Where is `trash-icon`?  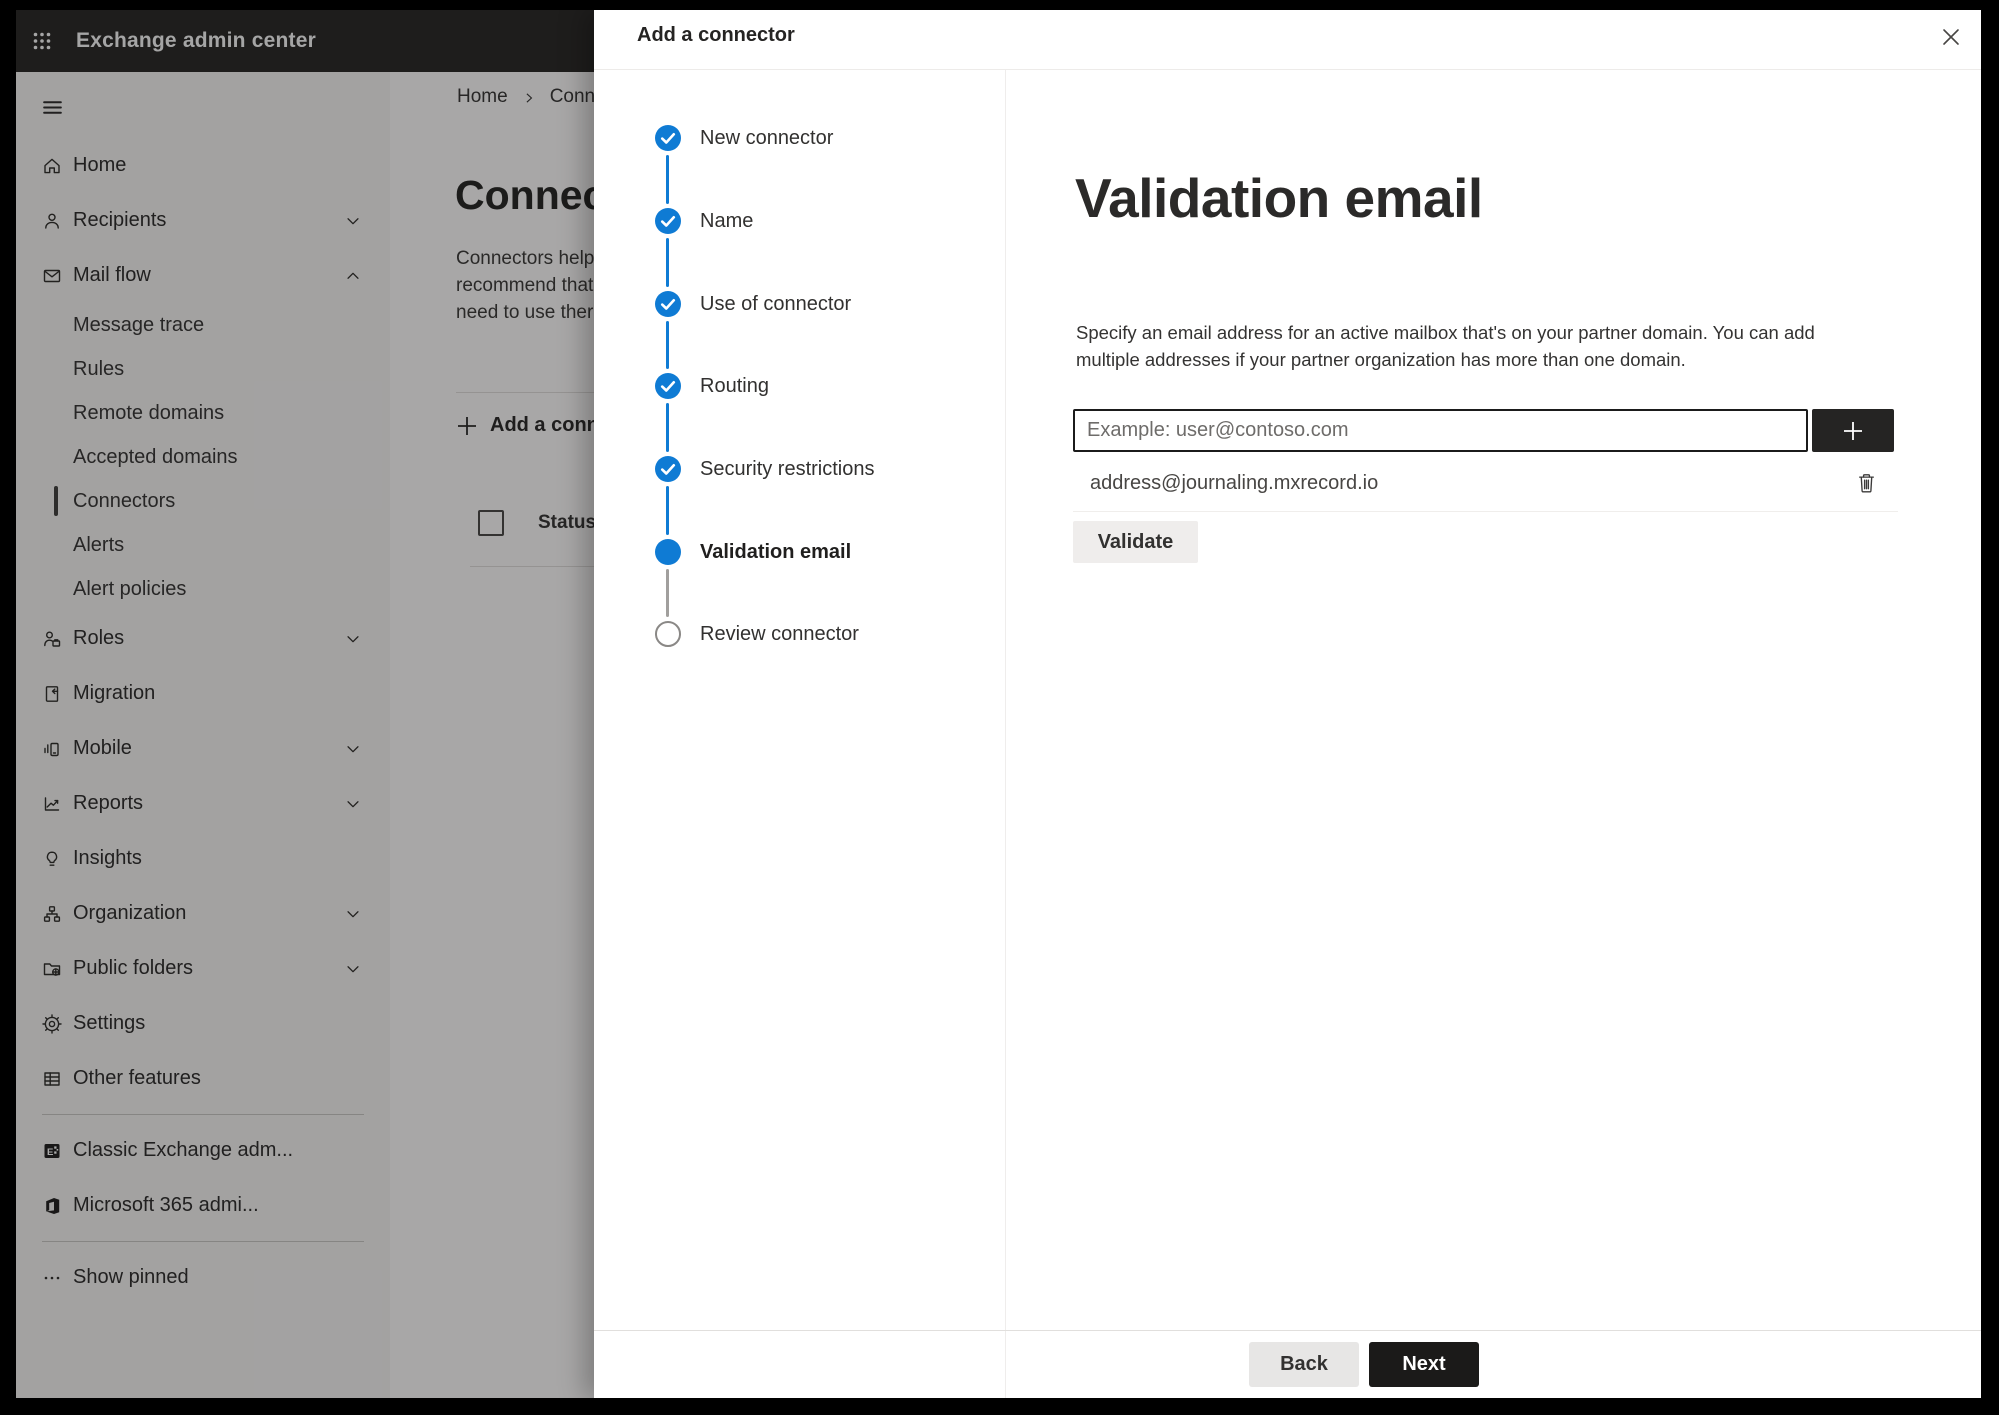
trash-icon is located at coordinates (1866, 483).